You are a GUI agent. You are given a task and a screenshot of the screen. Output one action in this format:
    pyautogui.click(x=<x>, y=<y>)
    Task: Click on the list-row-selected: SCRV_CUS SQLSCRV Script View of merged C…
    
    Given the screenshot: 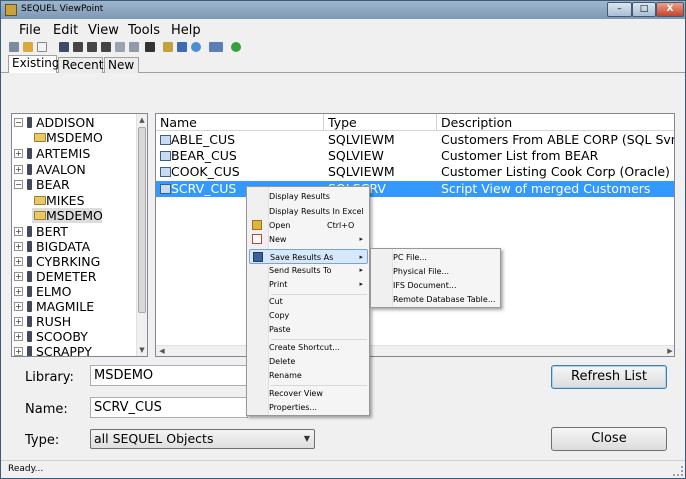 What is the action you would take?
    pyautogui.click(x=415, y=189)
    